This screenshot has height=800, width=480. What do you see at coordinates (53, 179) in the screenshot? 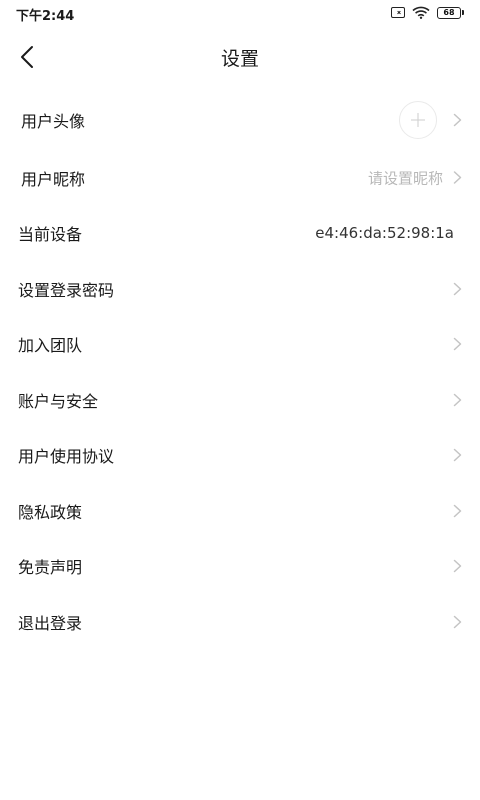
I see `nickname-label: 用户昵称` at bounding box center [53, 179].